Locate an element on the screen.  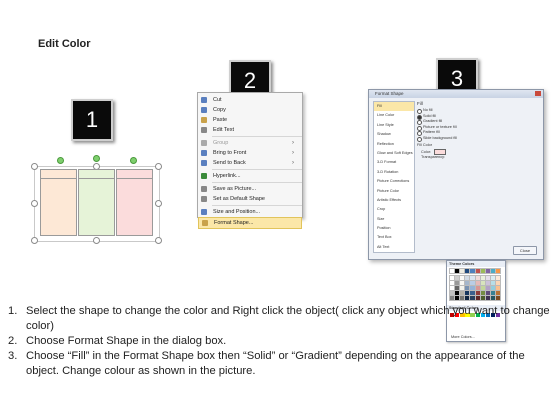
category-item: Line Color is located at coordinates (394, 115).